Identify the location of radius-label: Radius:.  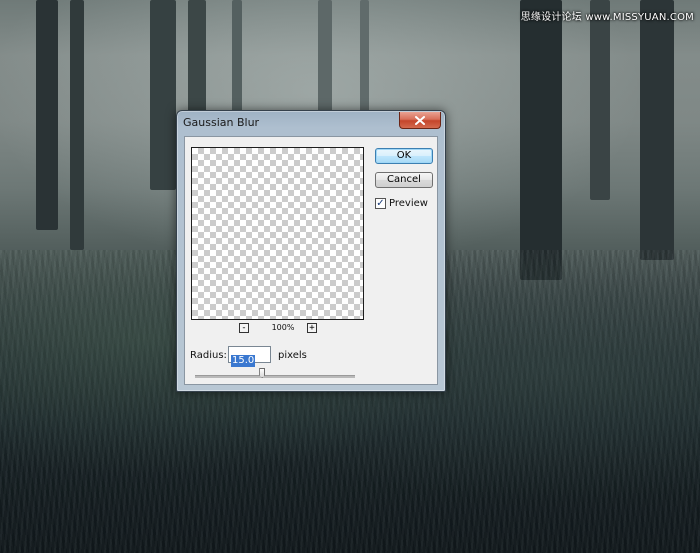
(208, 355).